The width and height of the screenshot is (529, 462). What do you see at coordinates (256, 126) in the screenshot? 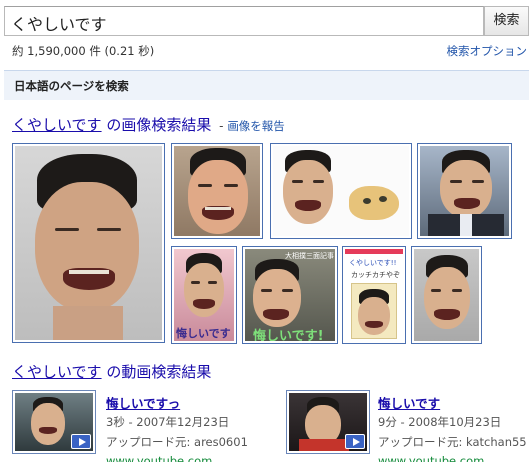
I see `report-images-link: 画像を報告` at bounding box center [256, 126].